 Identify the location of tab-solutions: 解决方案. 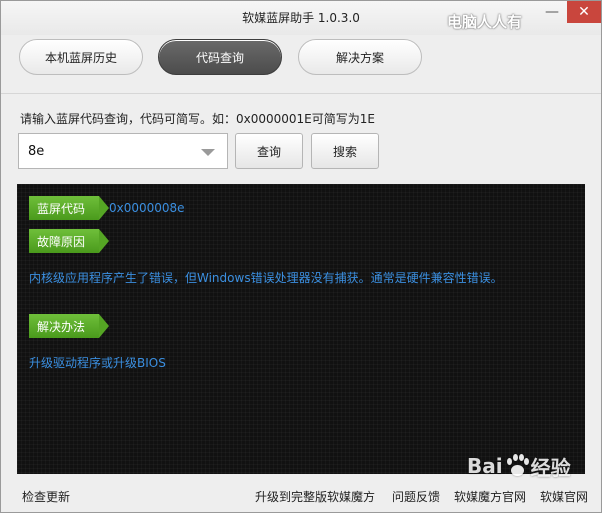
(360, 57).